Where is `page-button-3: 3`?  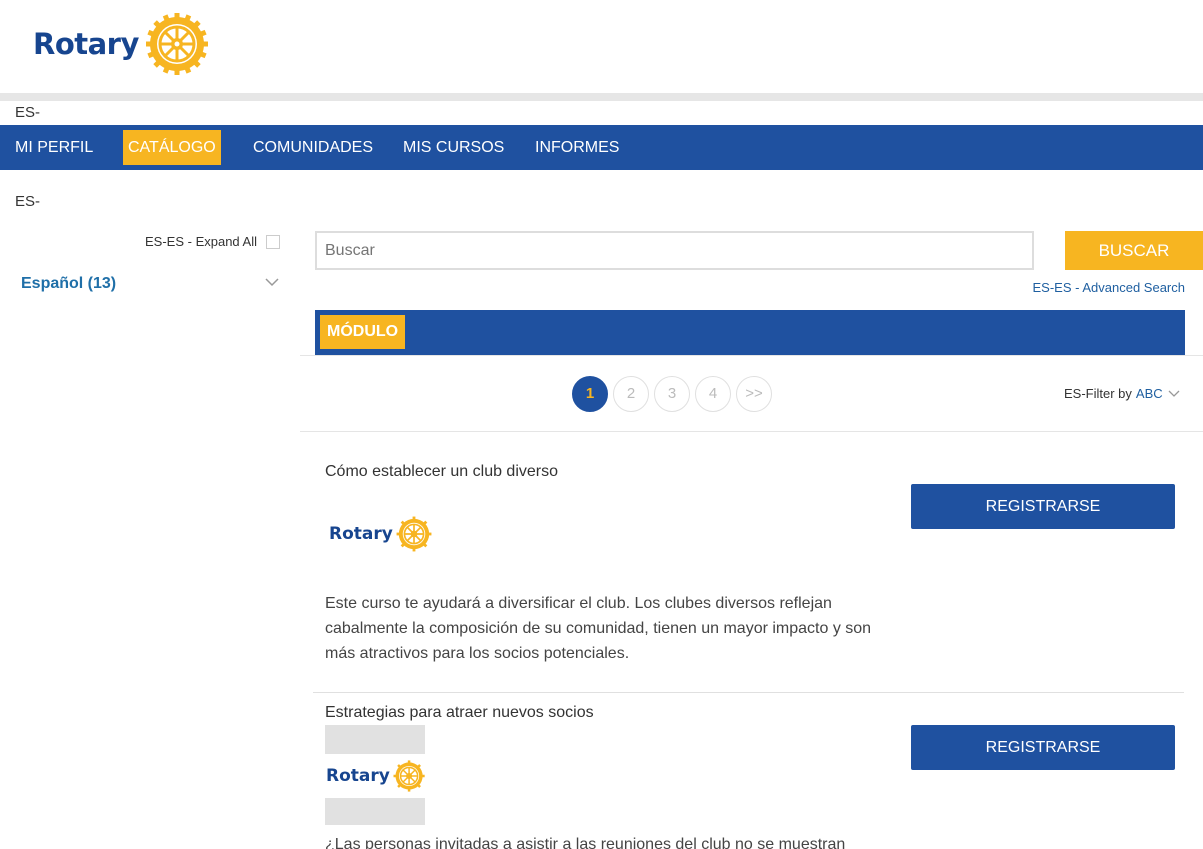 page-button-3: 3 is located at coordinates (672, 394).